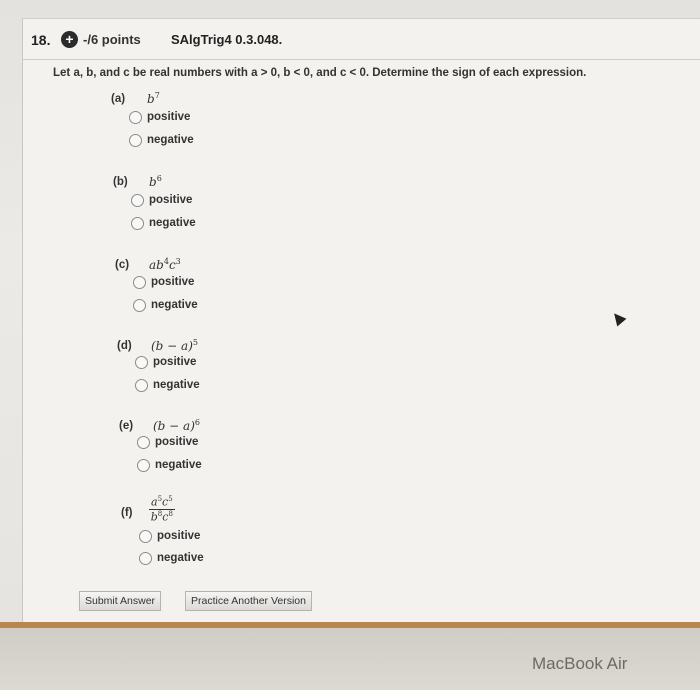 This screenshot has height=690, width=700. Describe the element at coordinates (172, 223) in the screenshot. I see `part-b-negative-label: negative` at that location.